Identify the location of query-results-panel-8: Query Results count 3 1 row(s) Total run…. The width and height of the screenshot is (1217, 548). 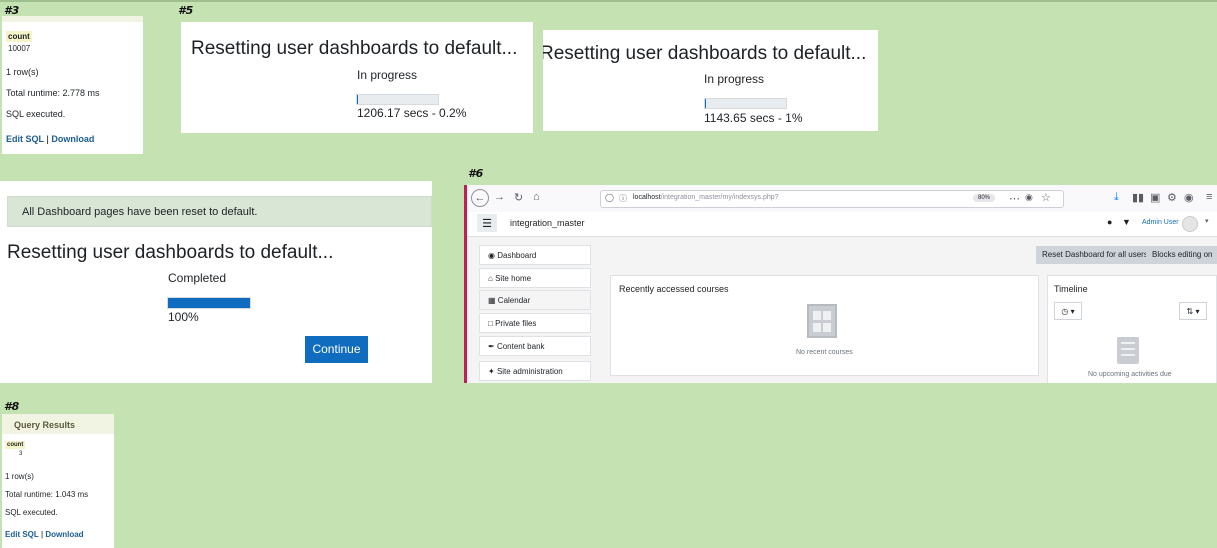
(58, 481).